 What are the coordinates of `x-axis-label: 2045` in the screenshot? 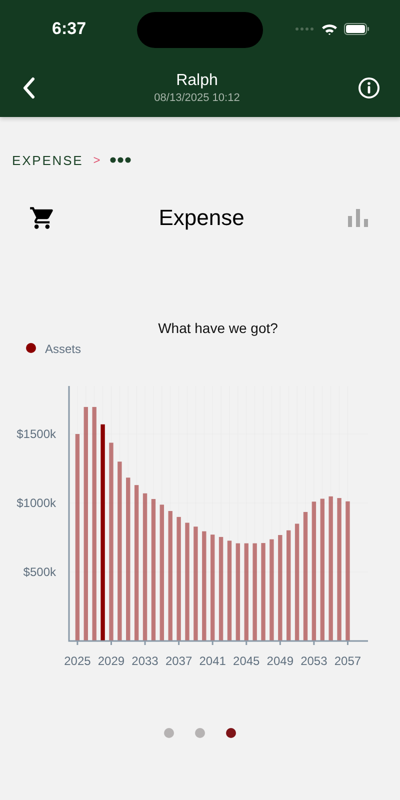 It's located at (246, 661).